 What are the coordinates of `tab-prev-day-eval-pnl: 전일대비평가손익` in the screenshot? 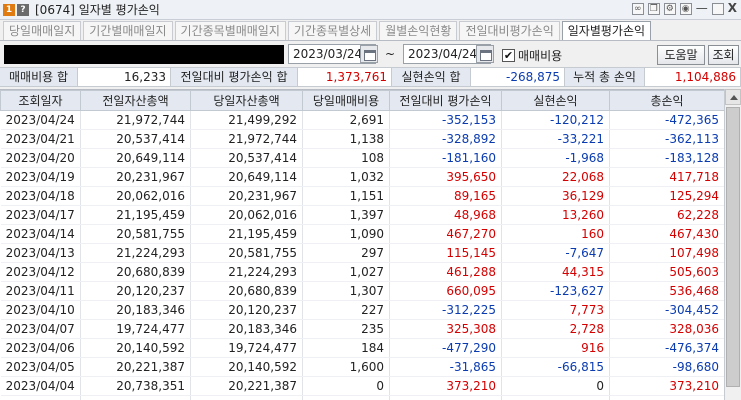 It's located at (509, 30).